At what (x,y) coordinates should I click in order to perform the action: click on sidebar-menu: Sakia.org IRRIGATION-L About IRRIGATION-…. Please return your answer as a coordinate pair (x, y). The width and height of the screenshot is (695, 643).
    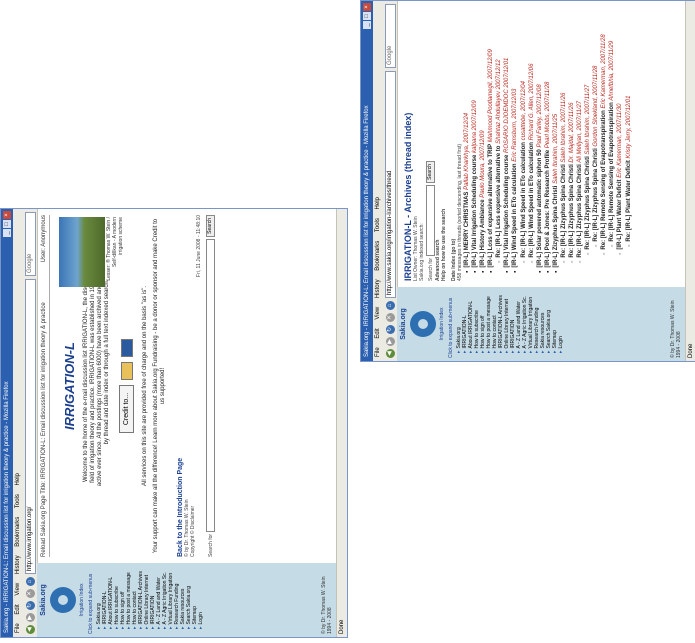
    Looking at the image, I should click on (150, 600).